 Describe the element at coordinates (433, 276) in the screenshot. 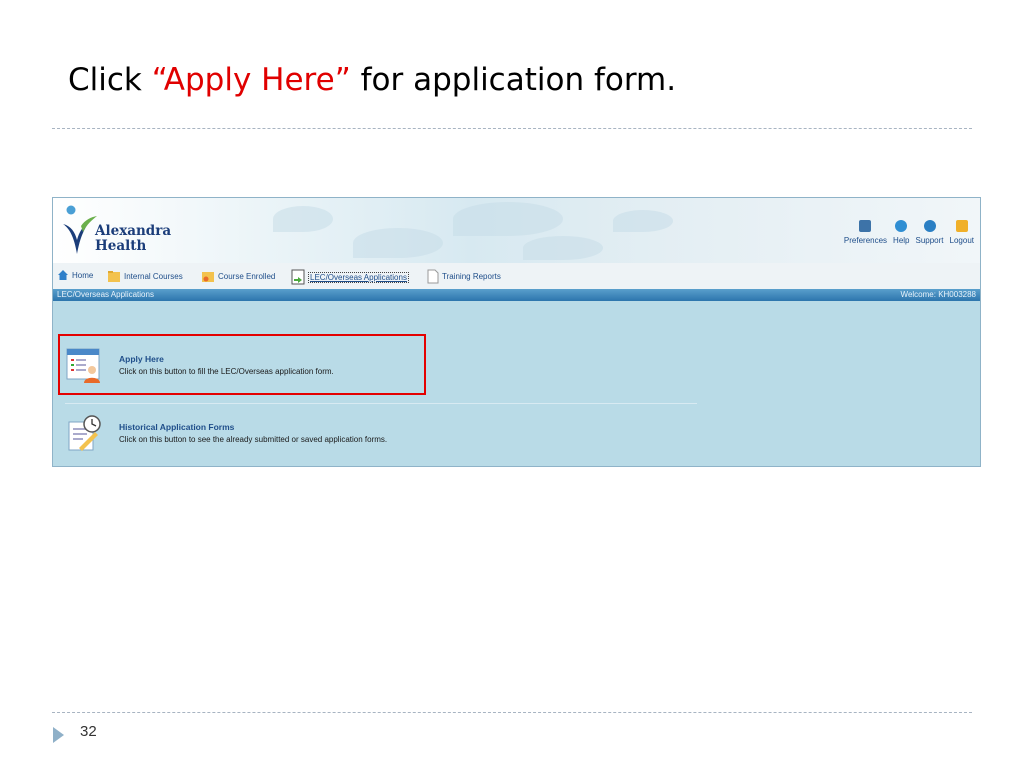

I see `document-icon` at that location.